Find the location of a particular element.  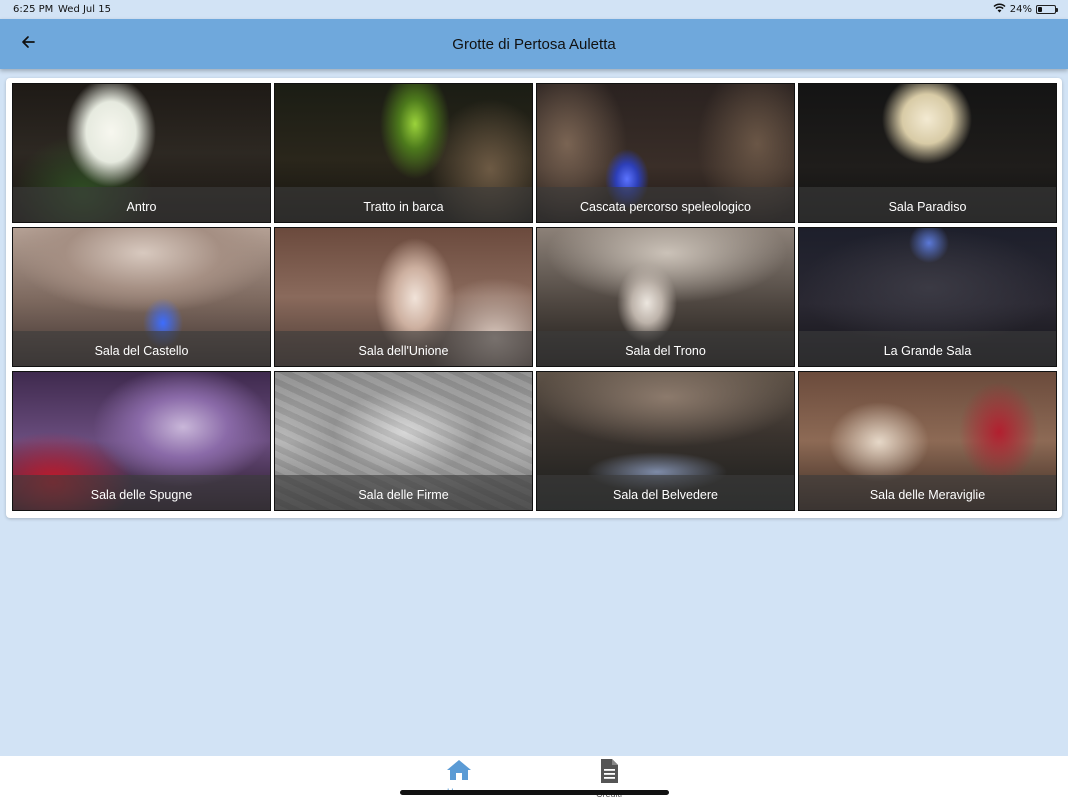

tile-caption: Sala dell'Unione is located at coordinates (403, 348).